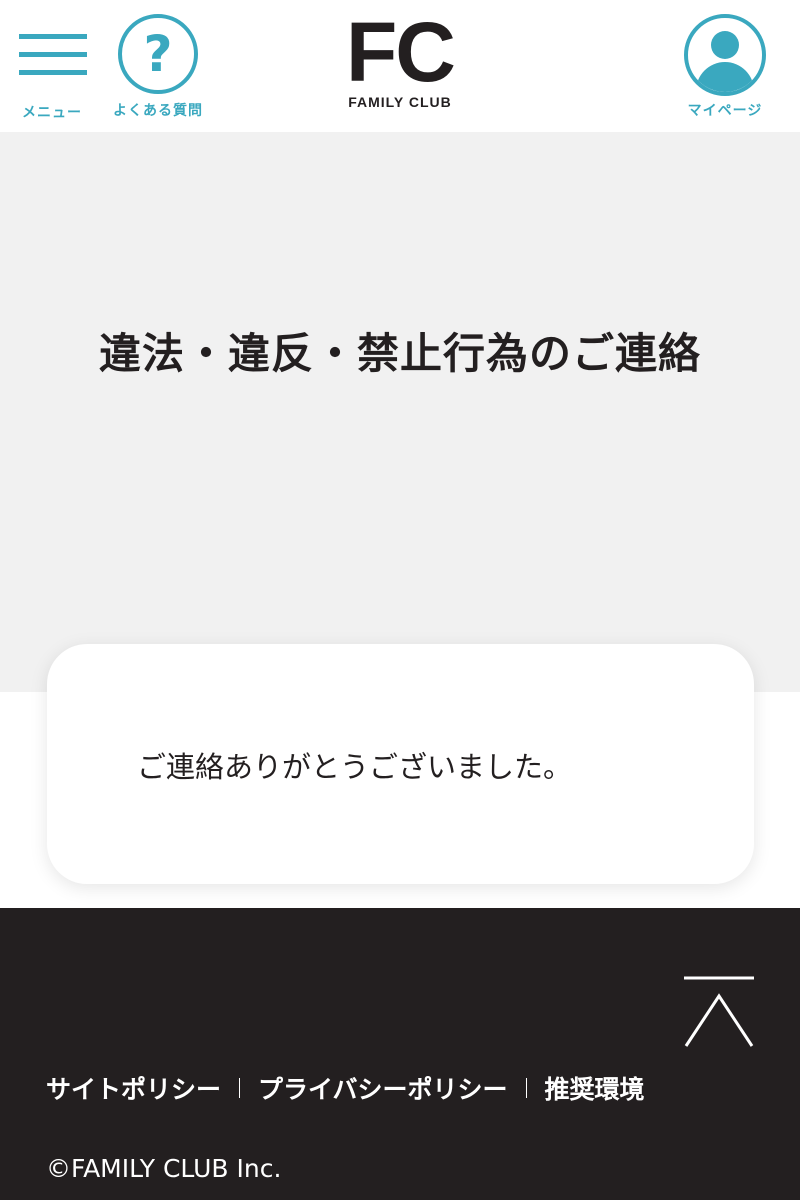  What do you see at coordinates (52, 113) in the screenshot?
I see `menu-label: メニュー` at bounding box center [52, 113].